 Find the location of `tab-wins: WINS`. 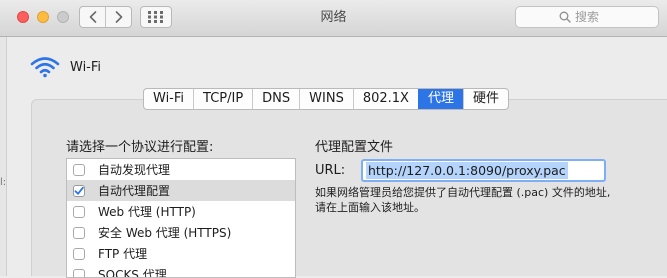

tab-wins: WINS is located at coordinates (326, 99).